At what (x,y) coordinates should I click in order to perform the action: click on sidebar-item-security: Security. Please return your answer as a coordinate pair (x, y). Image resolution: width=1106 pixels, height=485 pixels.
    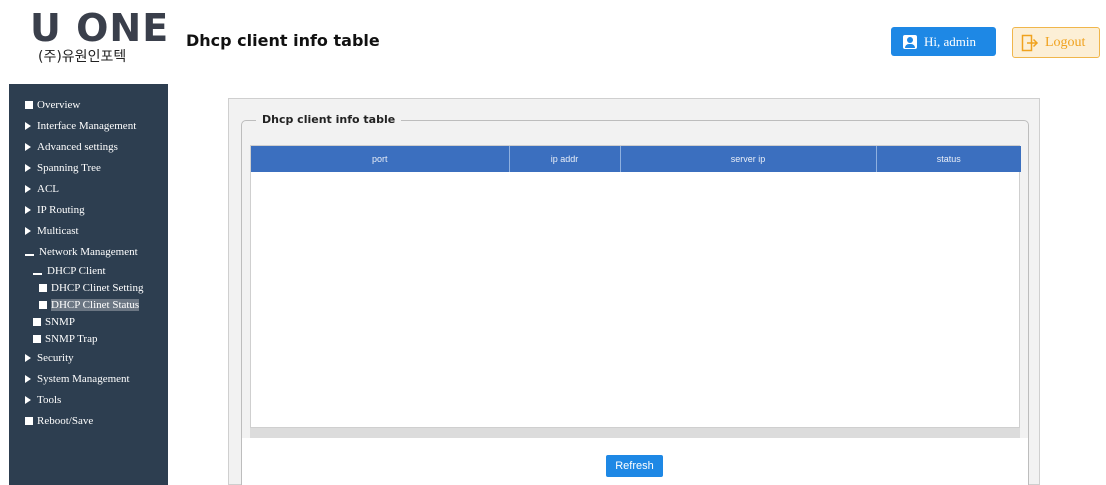
    Looking at the image, I should click on (88, 357).